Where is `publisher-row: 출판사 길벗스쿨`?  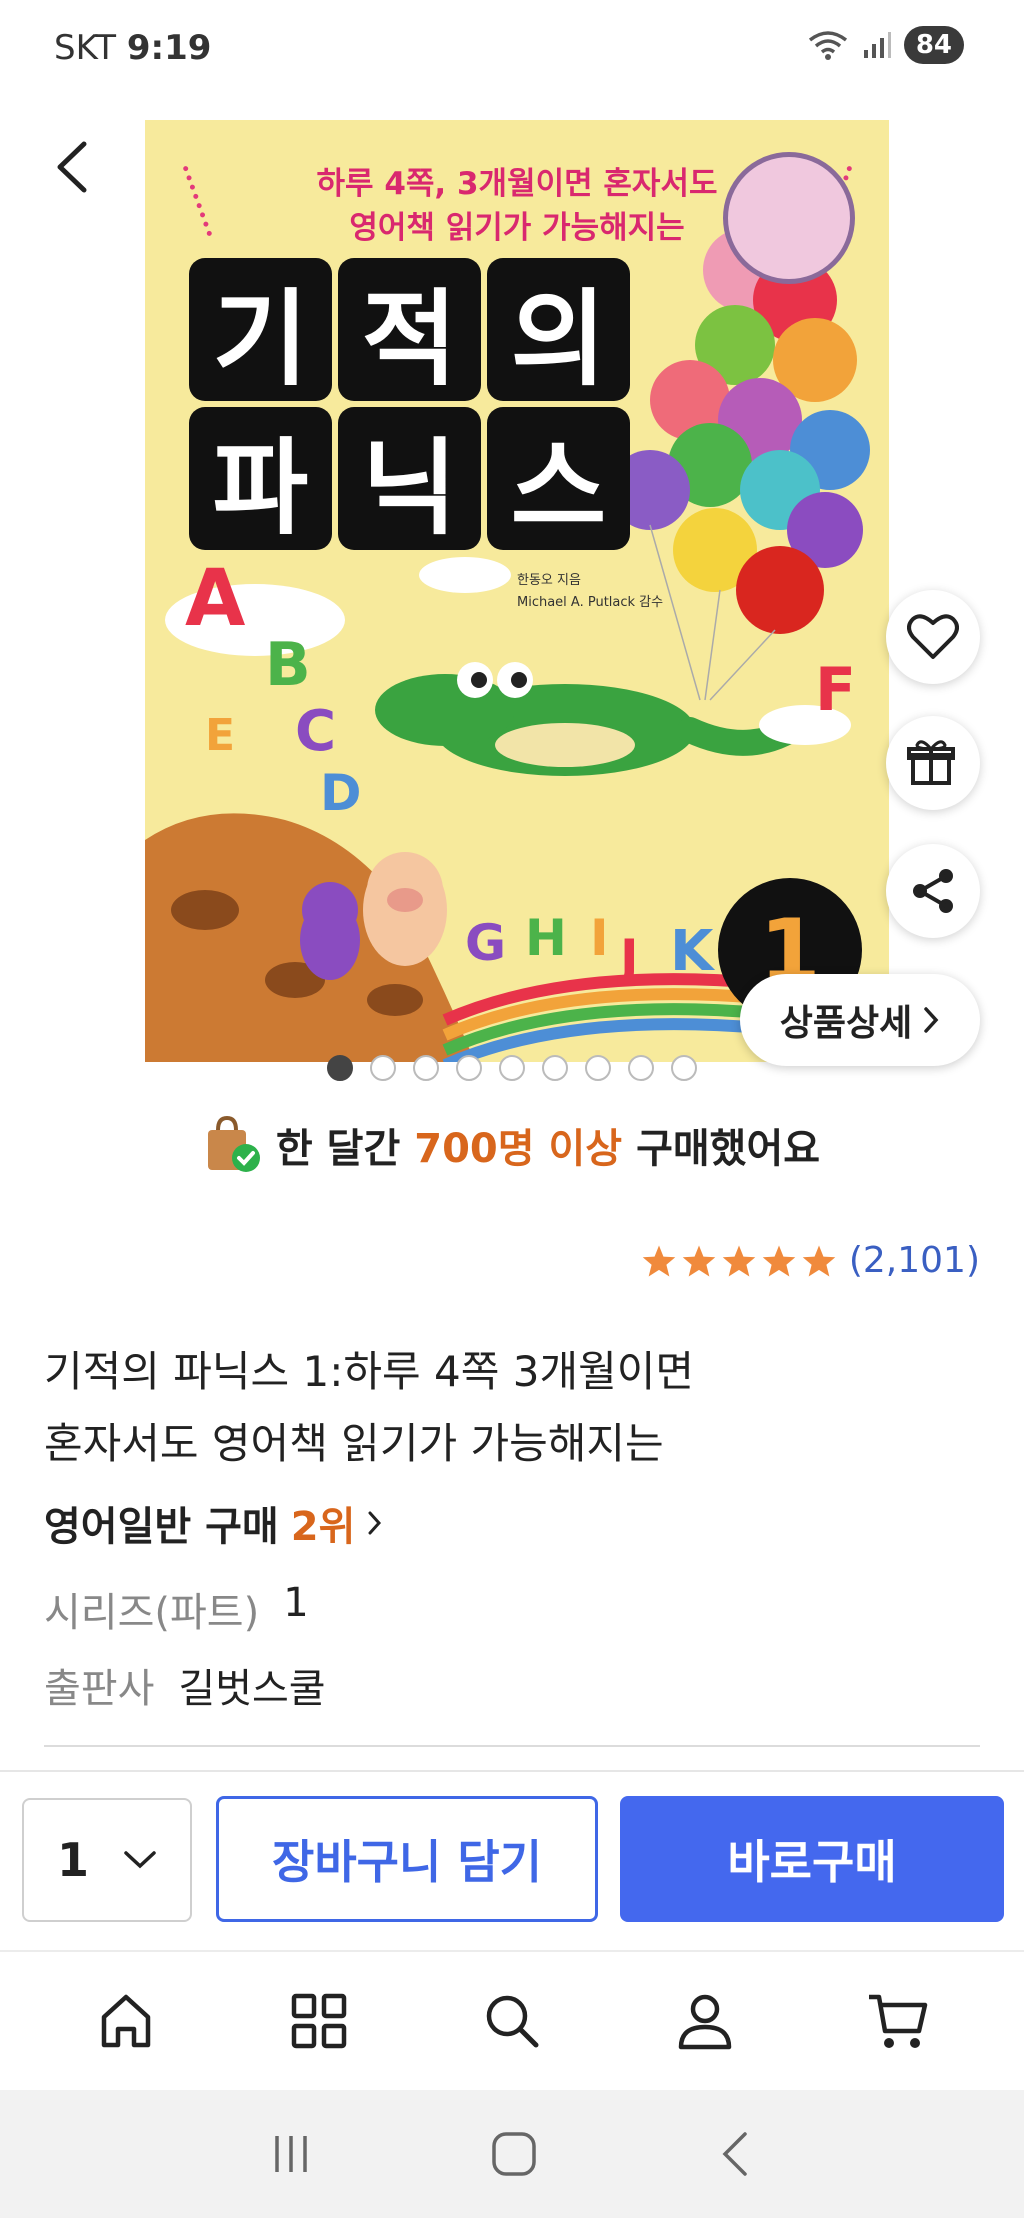 publisher-row: 출판사 길벗스쿨 is located at coordinates (185, 1685).